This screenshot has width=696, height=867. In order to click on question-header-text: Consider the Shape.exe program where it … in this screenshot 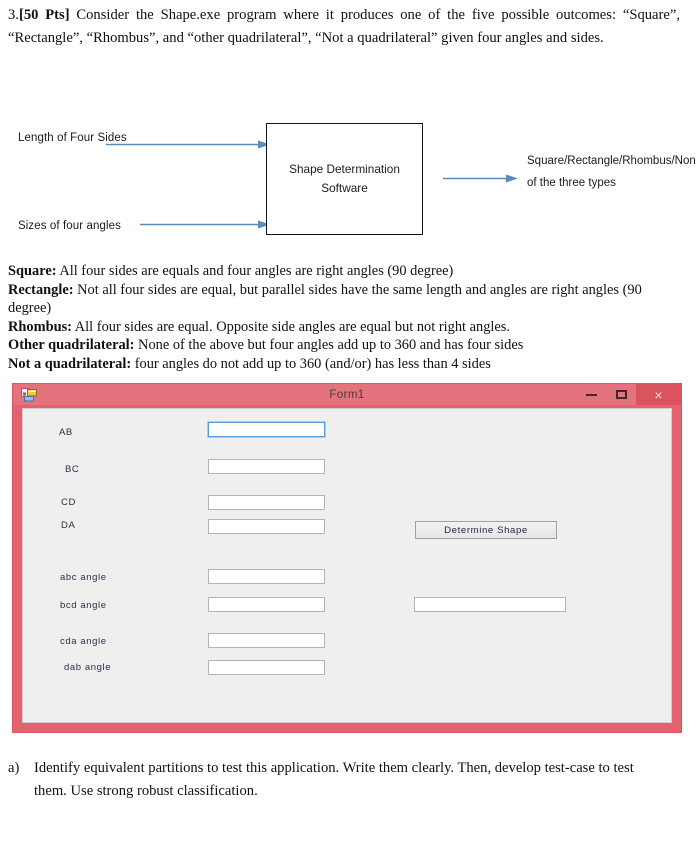, I will do `click(344, 26)`.